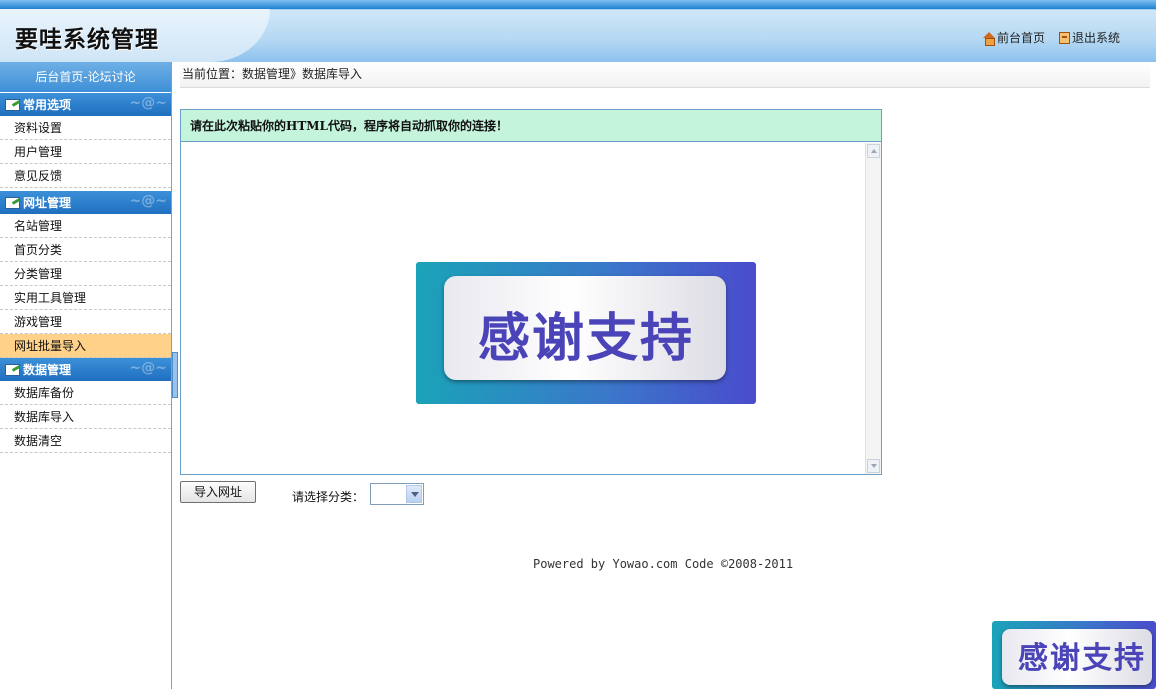 The width and height of the screenshot is (1156, 689). Describe the element at coordinates (85, 152) in the screenshot. I see `sidebar-item-user-management: 用户管理` at that location.